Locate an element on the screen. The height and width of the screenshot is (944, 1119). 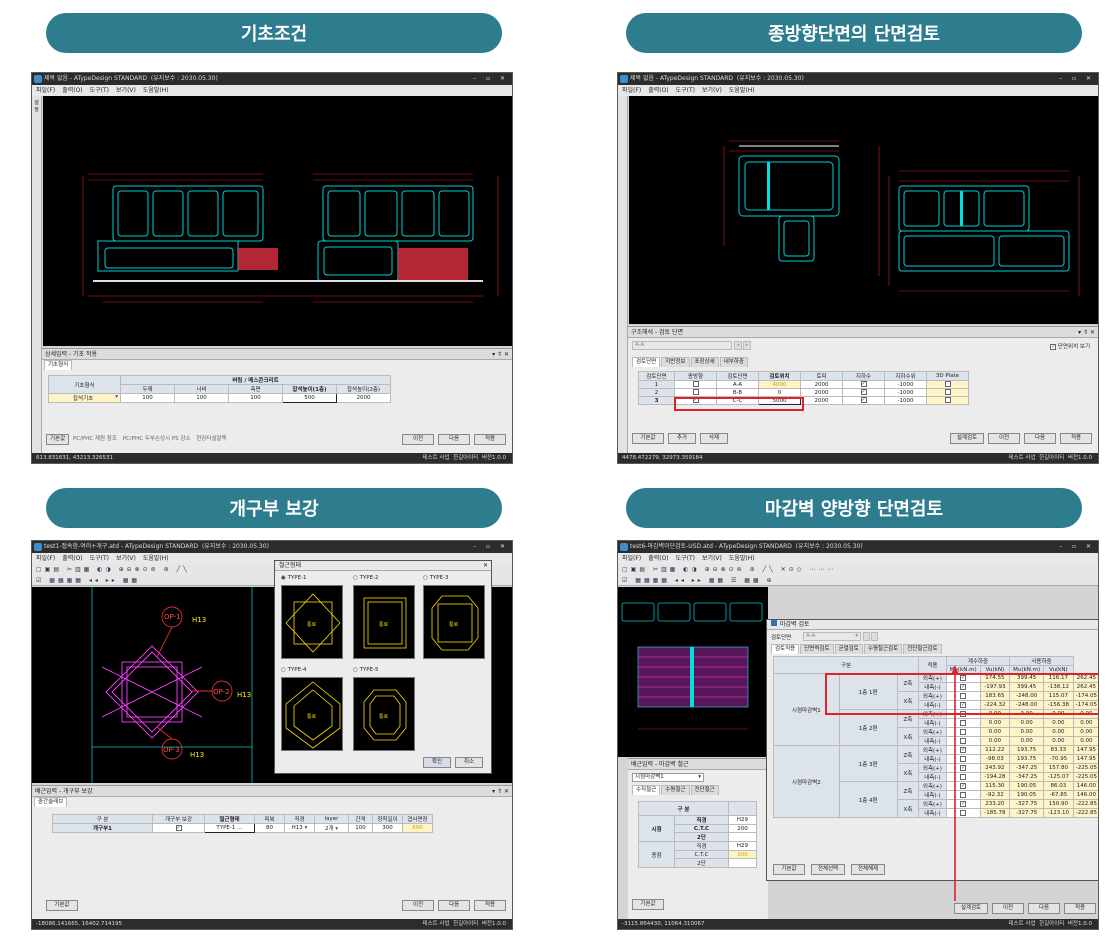
tab-shear-rebar: 전단철근 is located at coordinates (704, 790).